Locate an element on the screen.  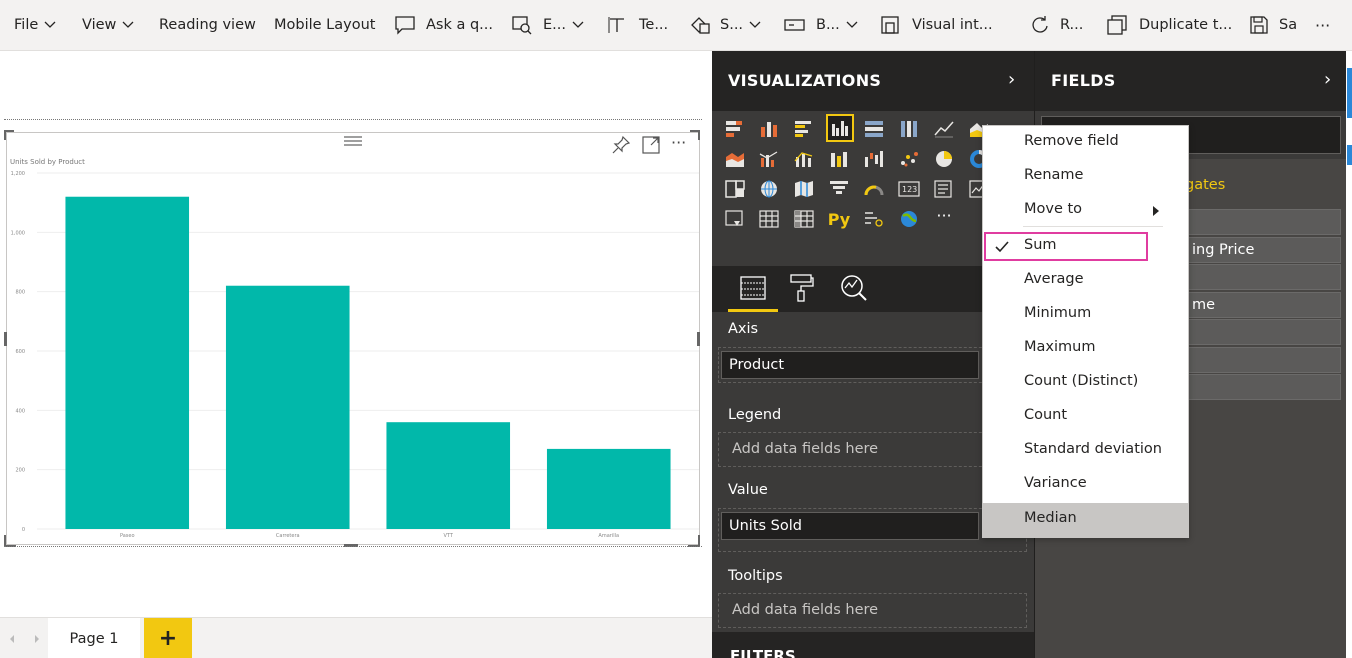
stacked-column-chart-icon is located at coordinates (769, 129).